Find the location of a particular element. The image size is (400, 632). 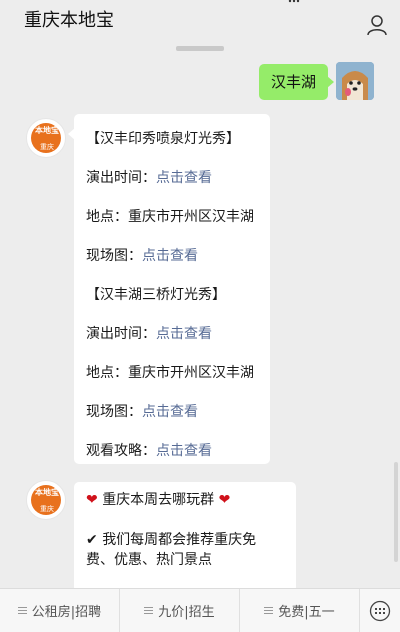

line-text: 观看攻略： is located at coordinates (121, 451).